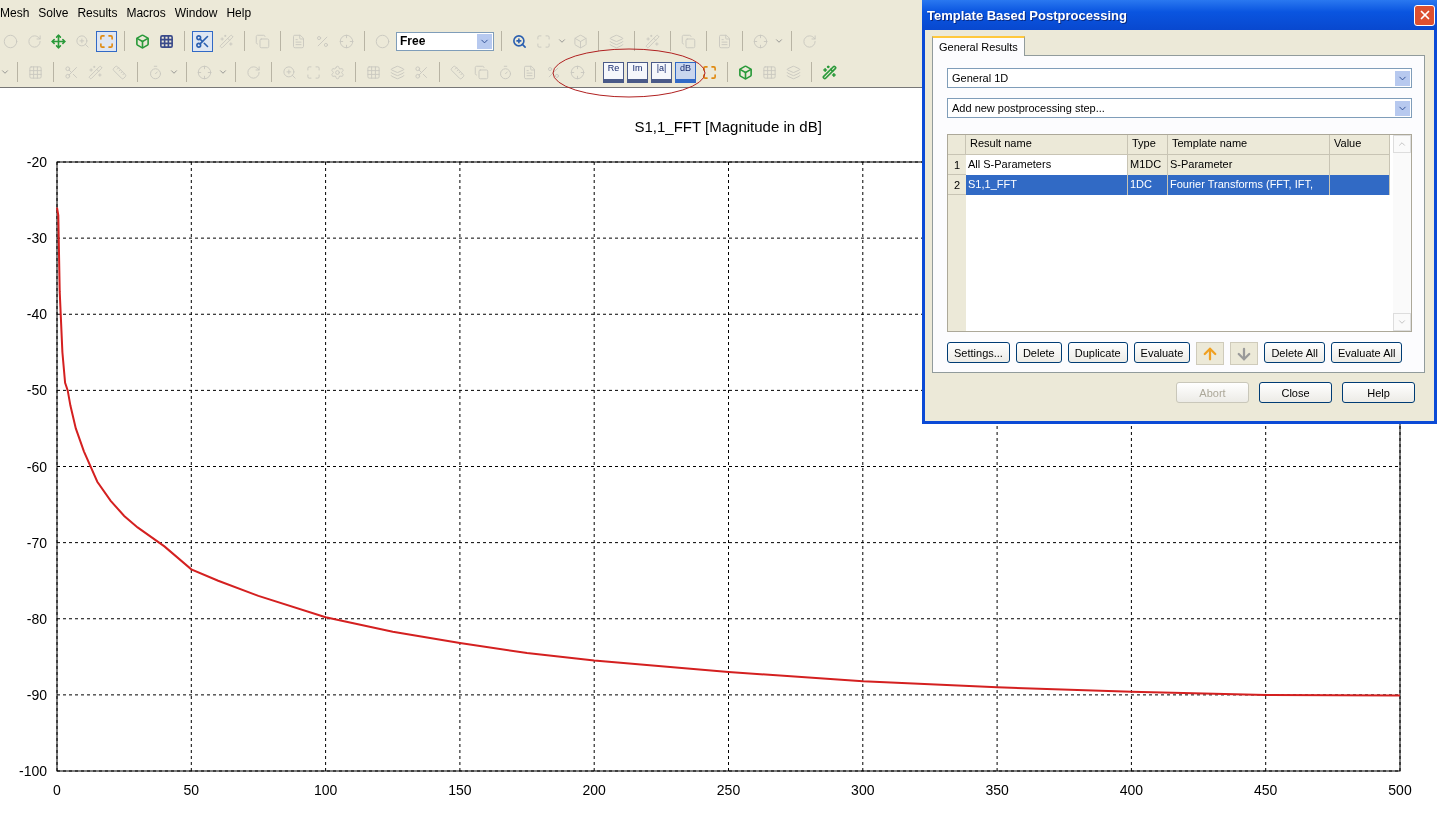 Image resolution: width=1437 pixels, height=817 pixels. What do you see at coordinates (146, 13) in the screenshot?
I see `menu-item: Macros` at bounding box center [146, 13].